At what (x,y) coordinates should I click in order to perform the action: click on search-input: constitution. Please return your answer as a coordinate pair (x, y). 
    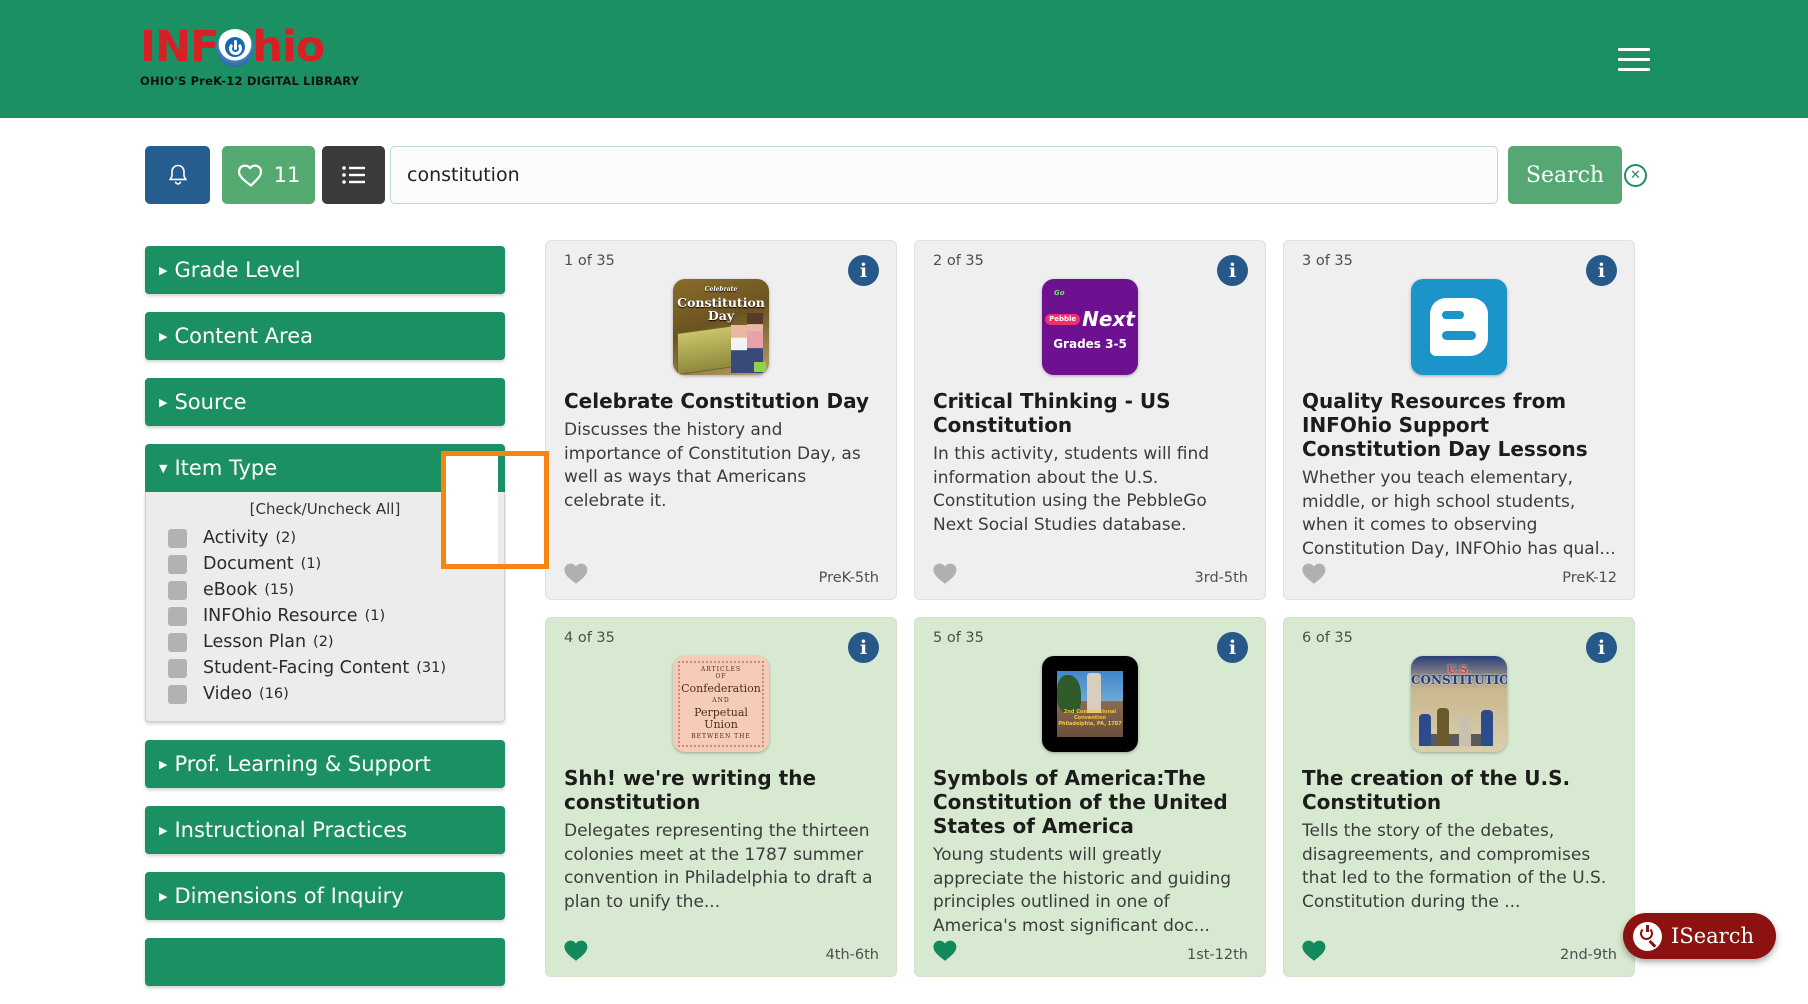
    Looking at the image, I should click on (944, 175).